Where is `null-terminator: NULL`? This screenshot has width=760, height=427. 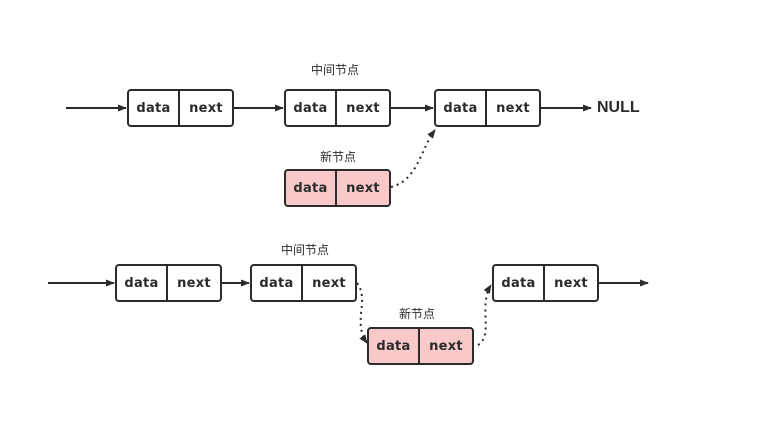 null-terminator: NULL is located at coordinates (618, 107).